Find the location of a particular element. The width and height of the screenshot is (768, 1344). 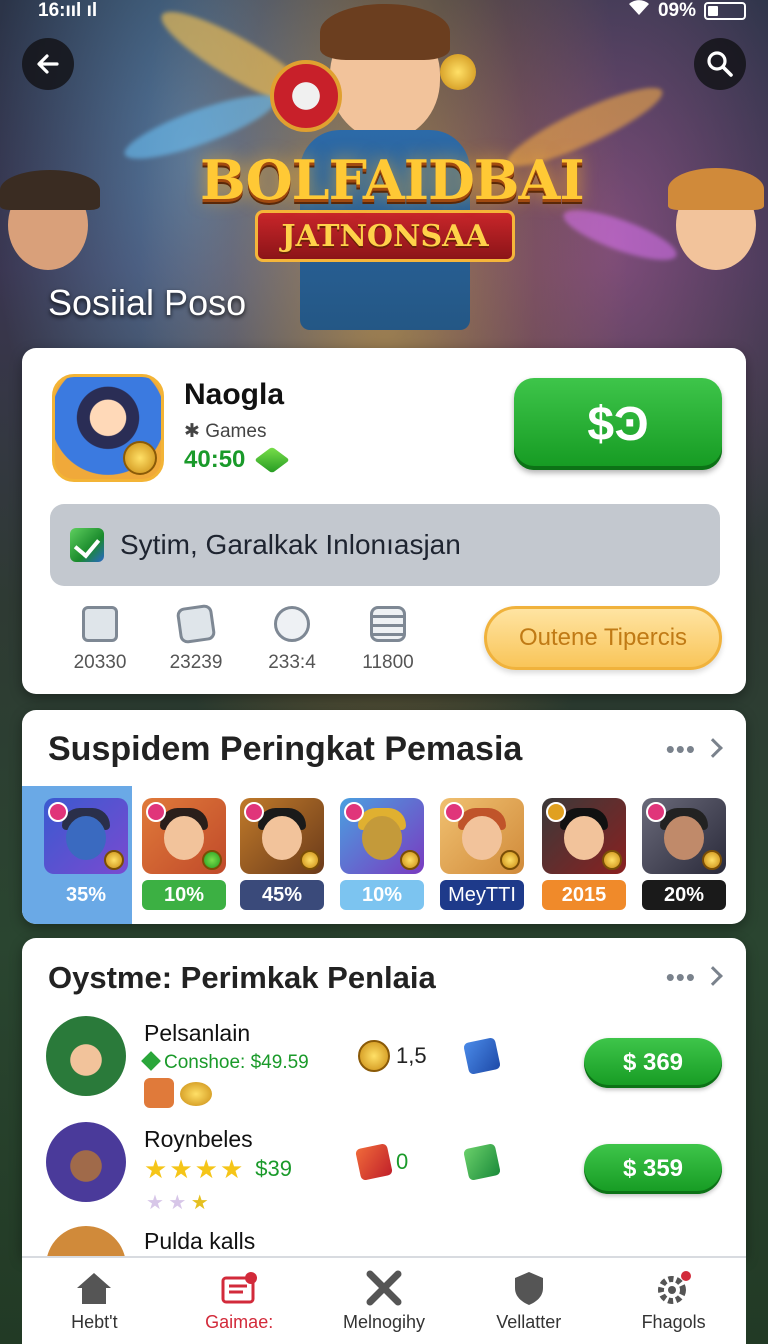

app-icon is located at coordinates (108, 428).